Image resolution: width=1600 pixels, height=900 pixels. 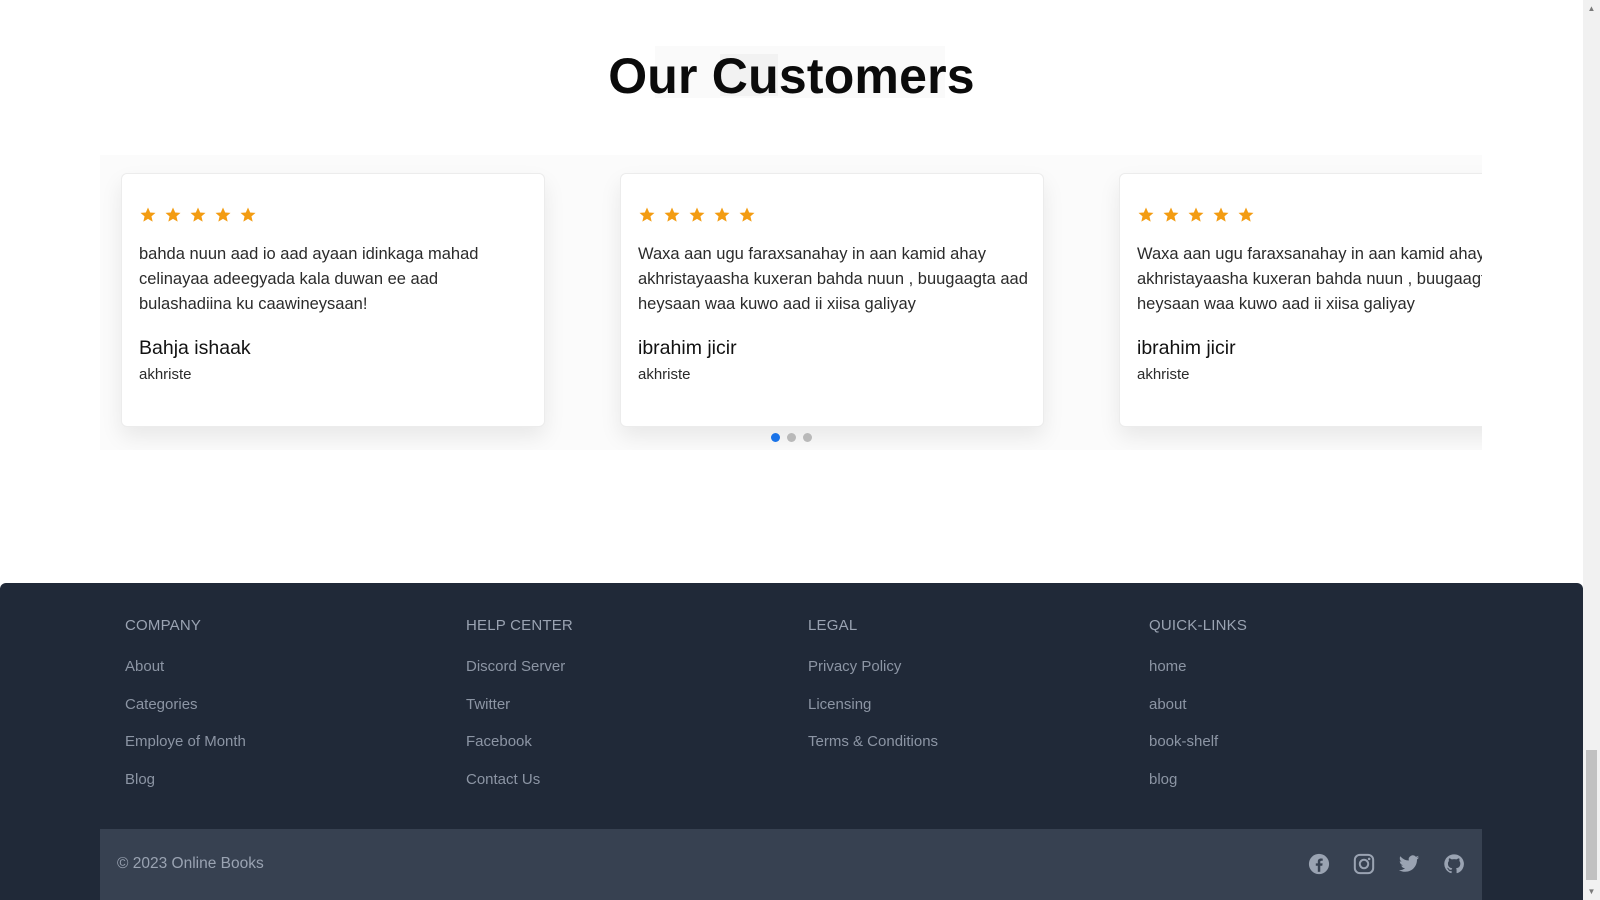 I want to click on footer-link-privacy-policy: Privacy Policy, so click(x=873, y=669).